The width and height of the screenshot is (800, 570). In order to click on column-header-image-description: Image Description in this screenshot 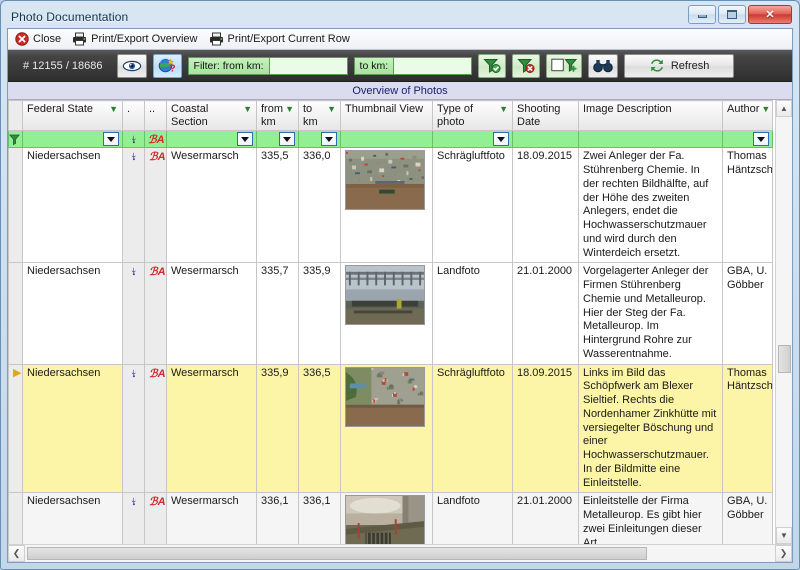, I will do `click(650, 116)`.